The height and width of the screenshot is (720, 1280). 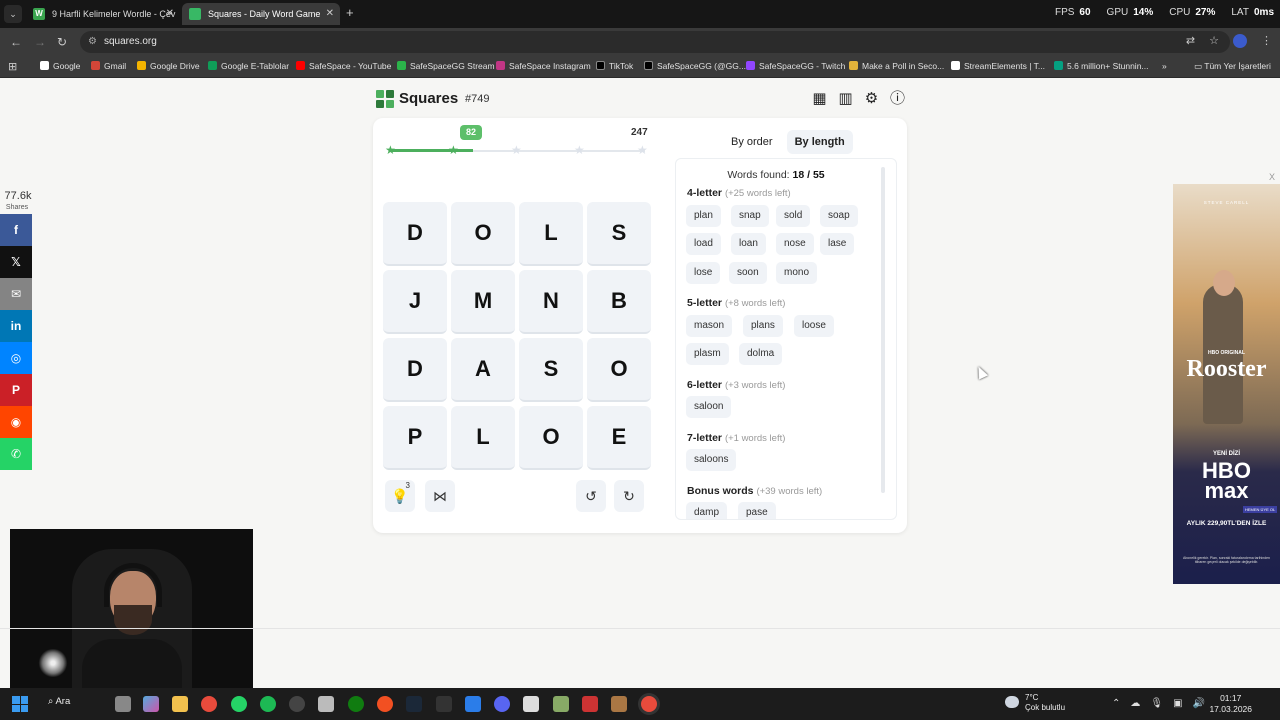 I want to click on ad-close-button: X, so click(x=1272, y=177).